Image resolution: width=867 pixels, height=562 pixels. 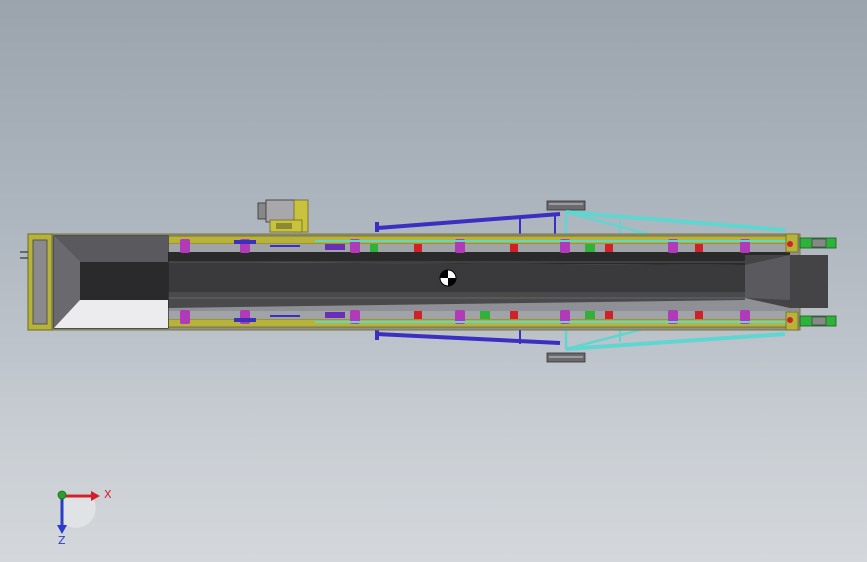 I want to click on cyan-brace-top, so click(x=675, y=224).